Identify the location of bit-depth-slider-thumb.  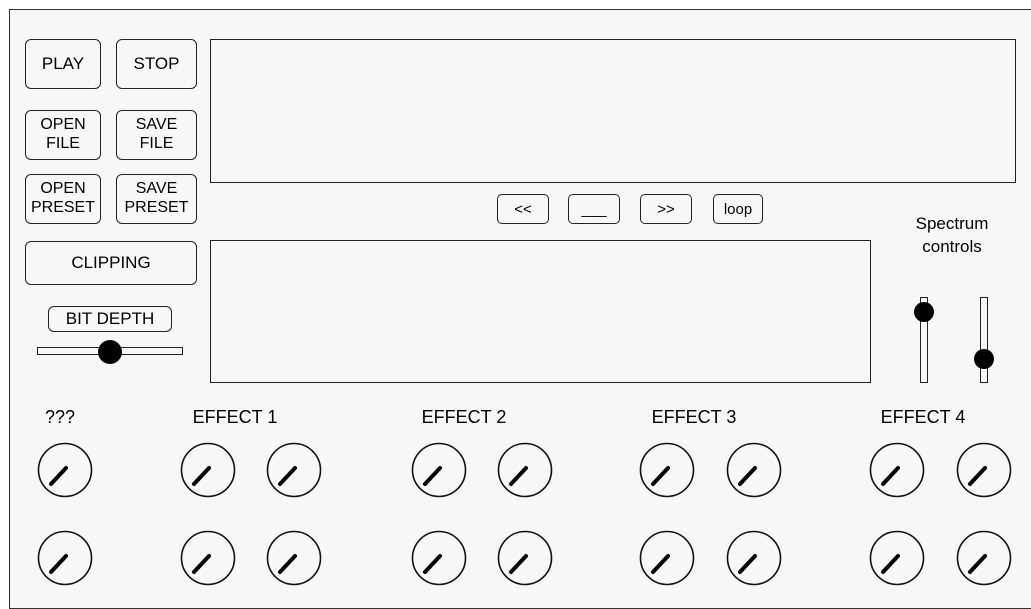
(110, 352).